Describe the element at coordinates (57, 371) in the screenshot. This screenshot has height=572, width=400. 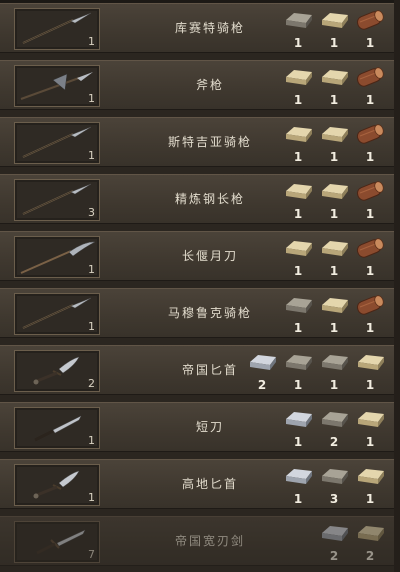
I see `dagger-icon: 2` at that location.